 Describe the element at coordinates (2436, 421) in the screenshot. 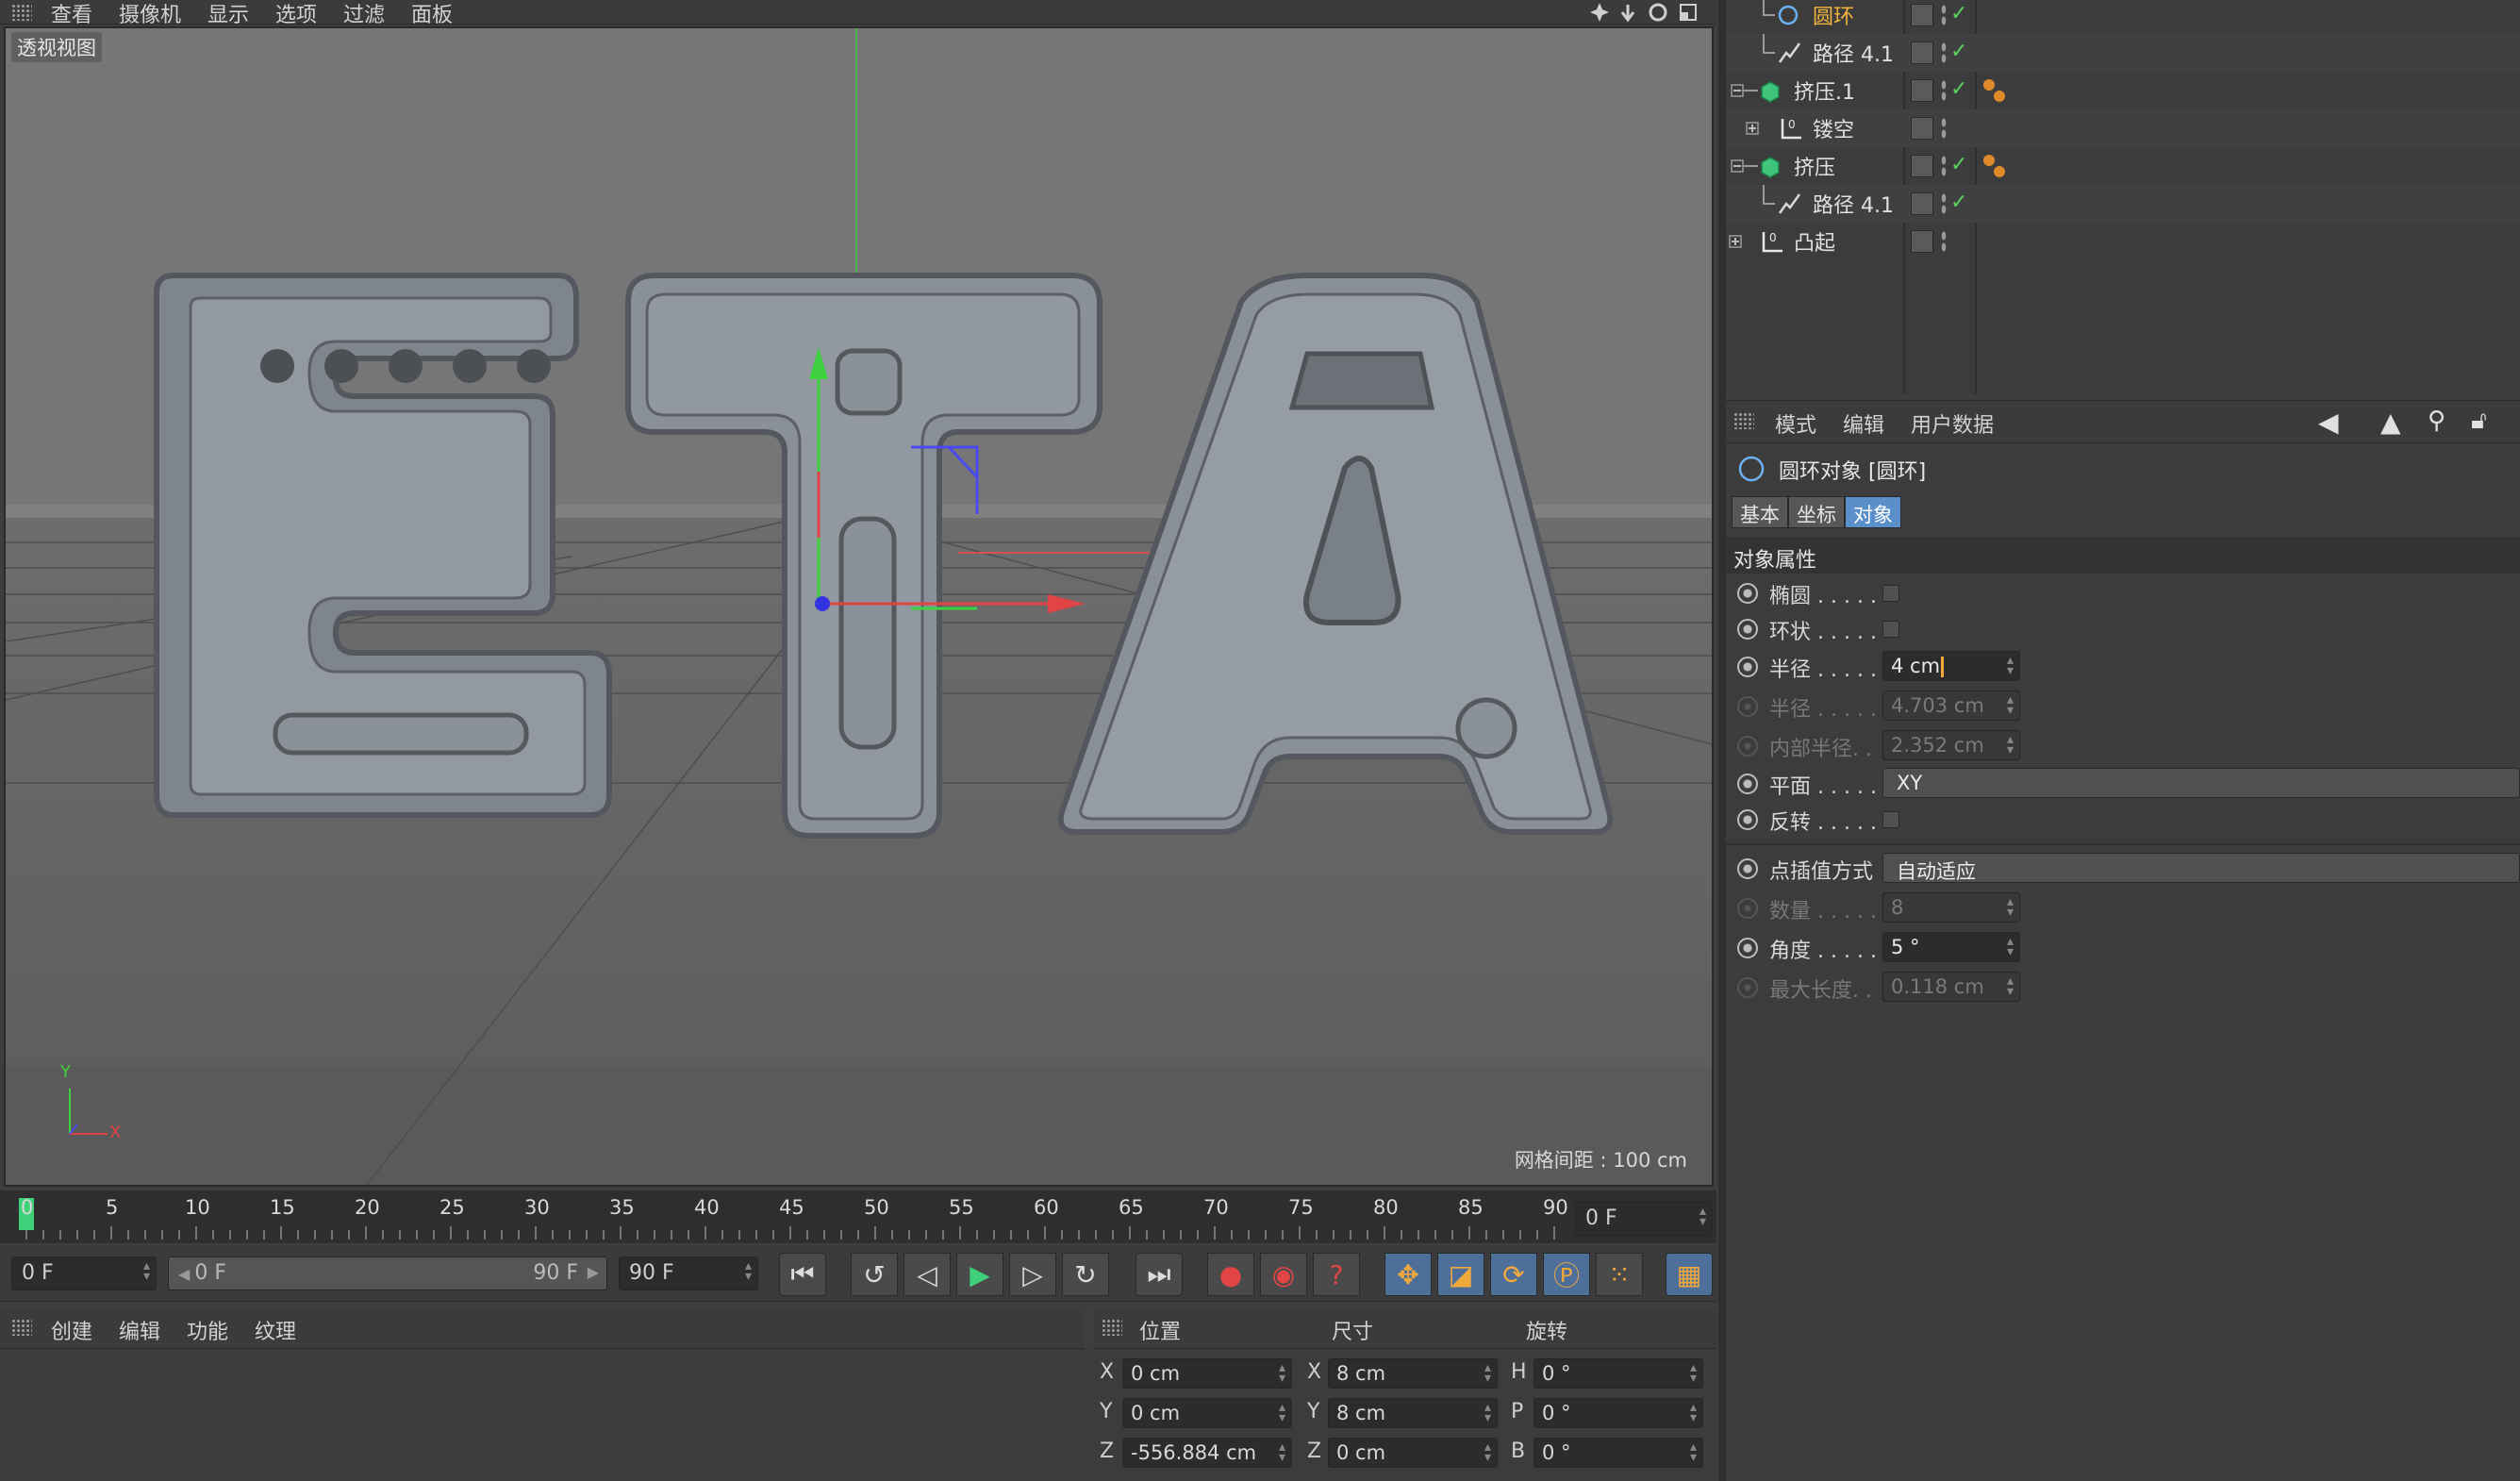

I see `search-icon: ⚲` at that location.